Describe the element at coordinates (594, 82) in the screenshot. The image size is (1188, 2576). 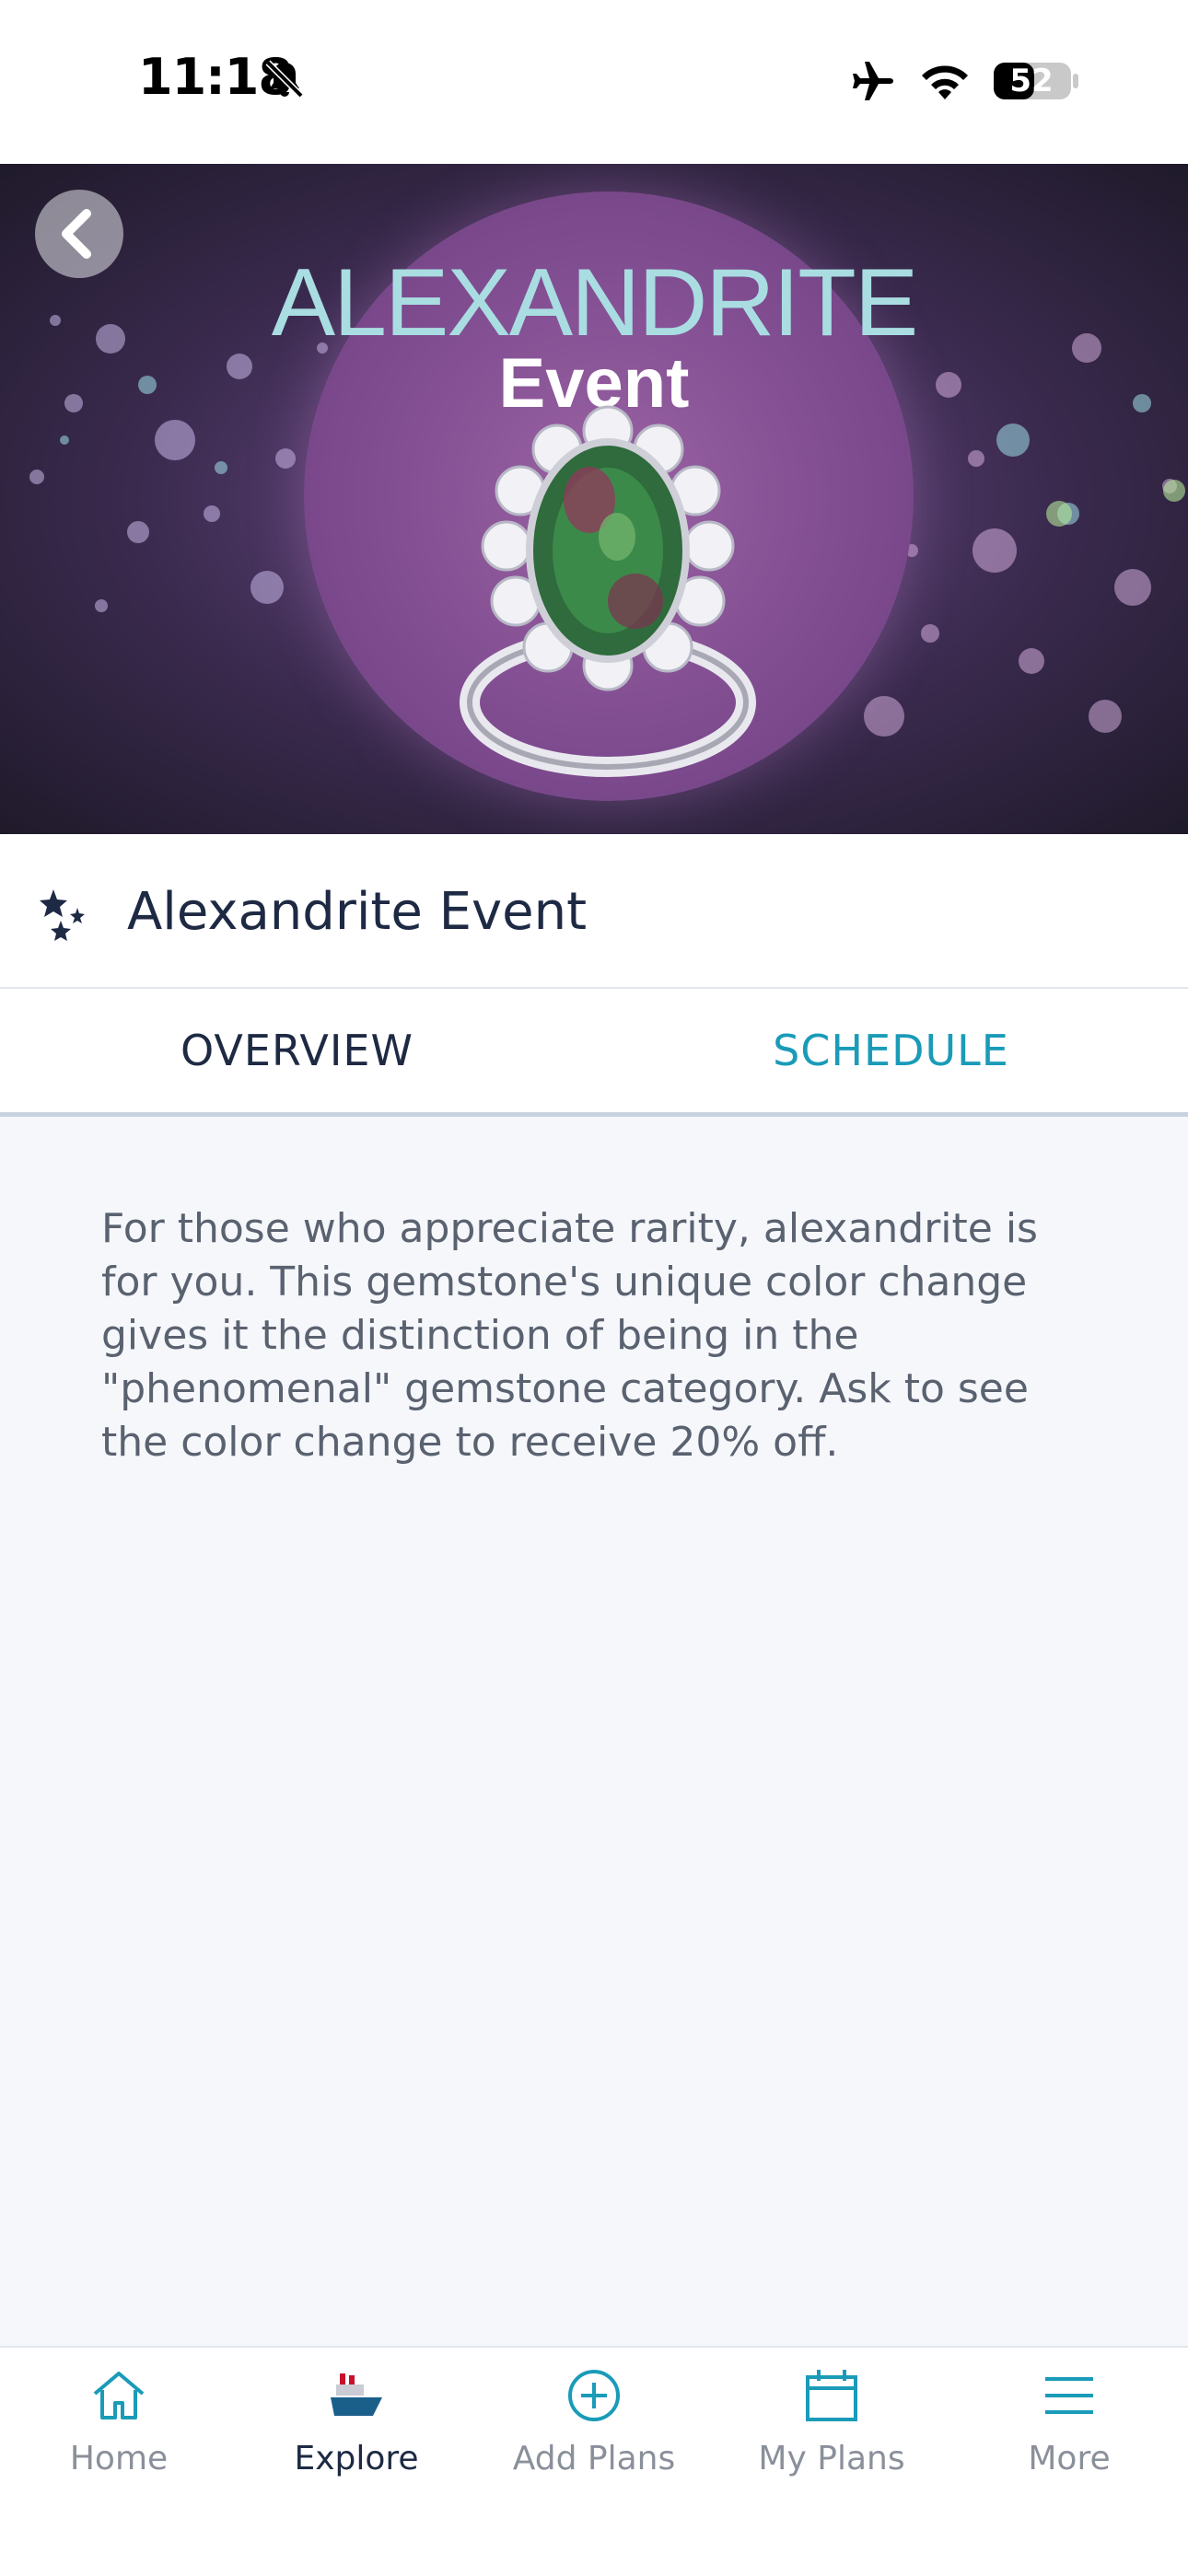
I see `status-bar: 11:18 52` at that location.